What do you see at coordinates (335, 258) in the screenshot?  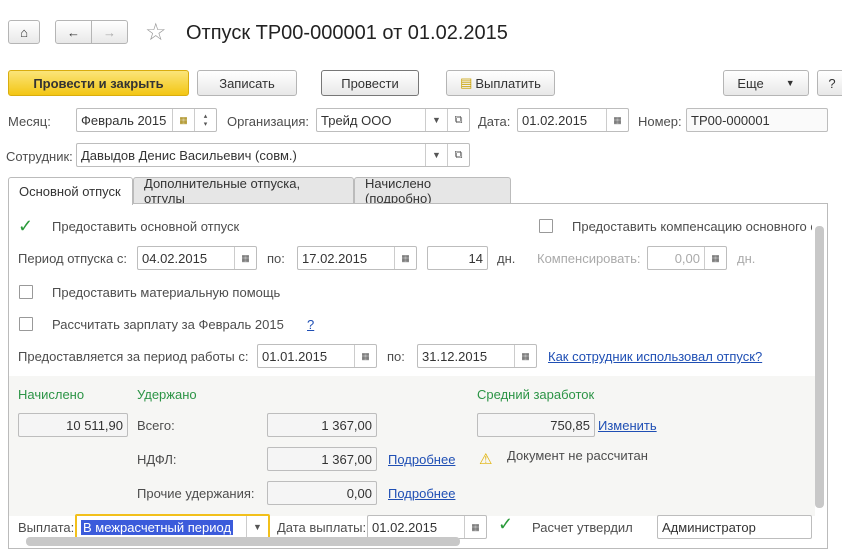 I see `period-to-value: 17.02.2015` at bounding box center [335, 258].